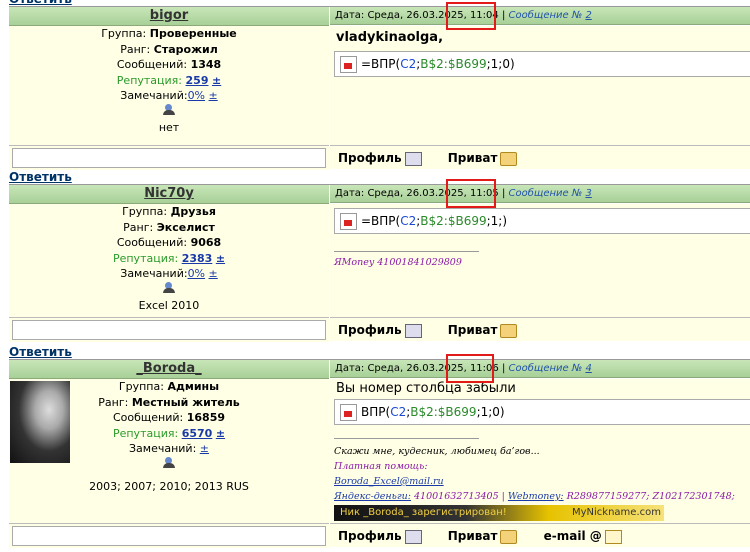 Image resolution: width=750 pixels, height=552 pixels. I want to click on user-rank: Экселист, so click(185, 227).